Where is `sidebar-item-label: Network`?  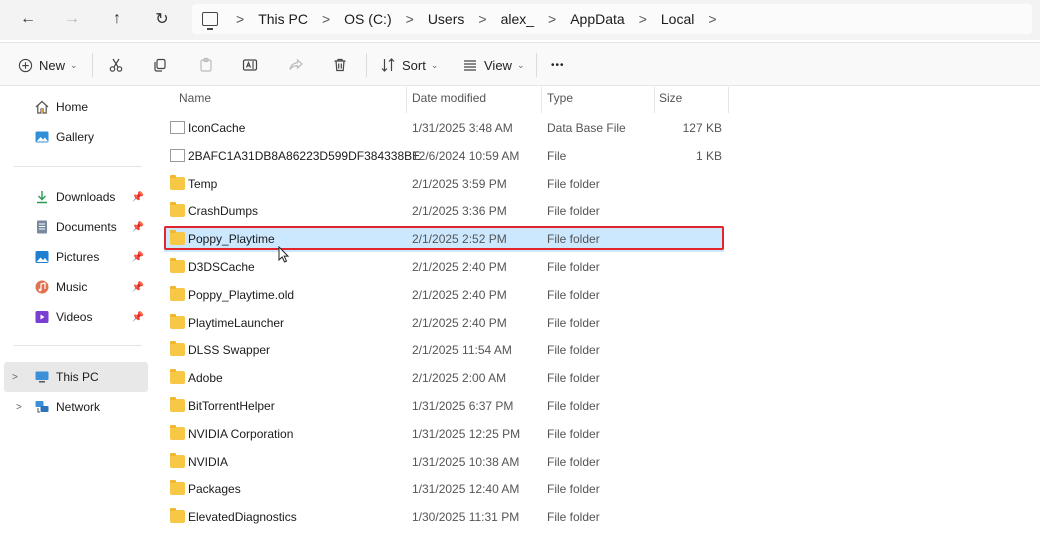 sidebar-item-label: Network is located at coordinates (78, 407).